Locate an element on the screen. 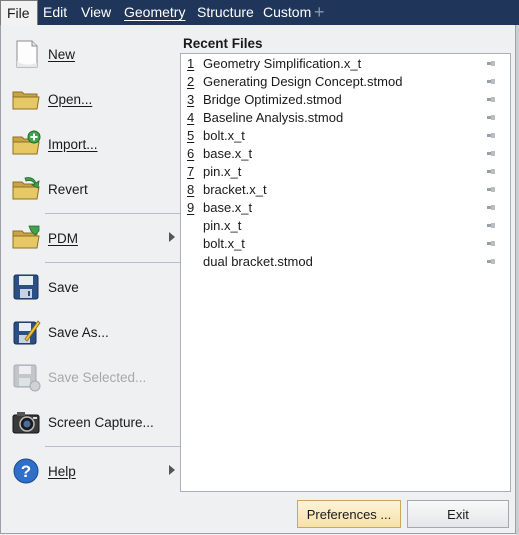 This screenshot has width=519, height=535. recent-file-row: 9 base.x_t is located at coordinates (345, 208).